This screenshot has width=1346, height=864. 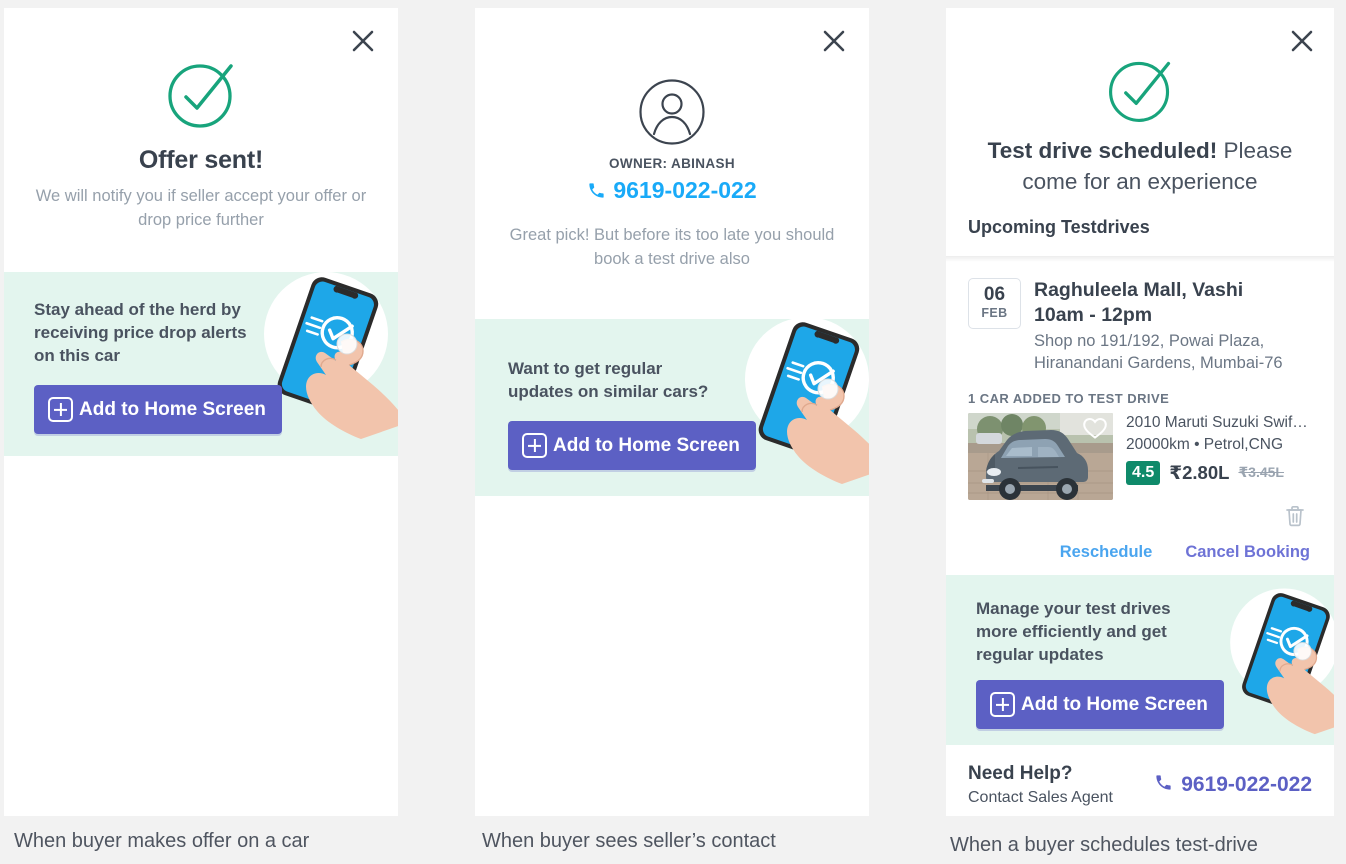 I want to click on car-price-line: 4.5 ₹2.80L ₹3.45L, so click(x=1219, y=473).